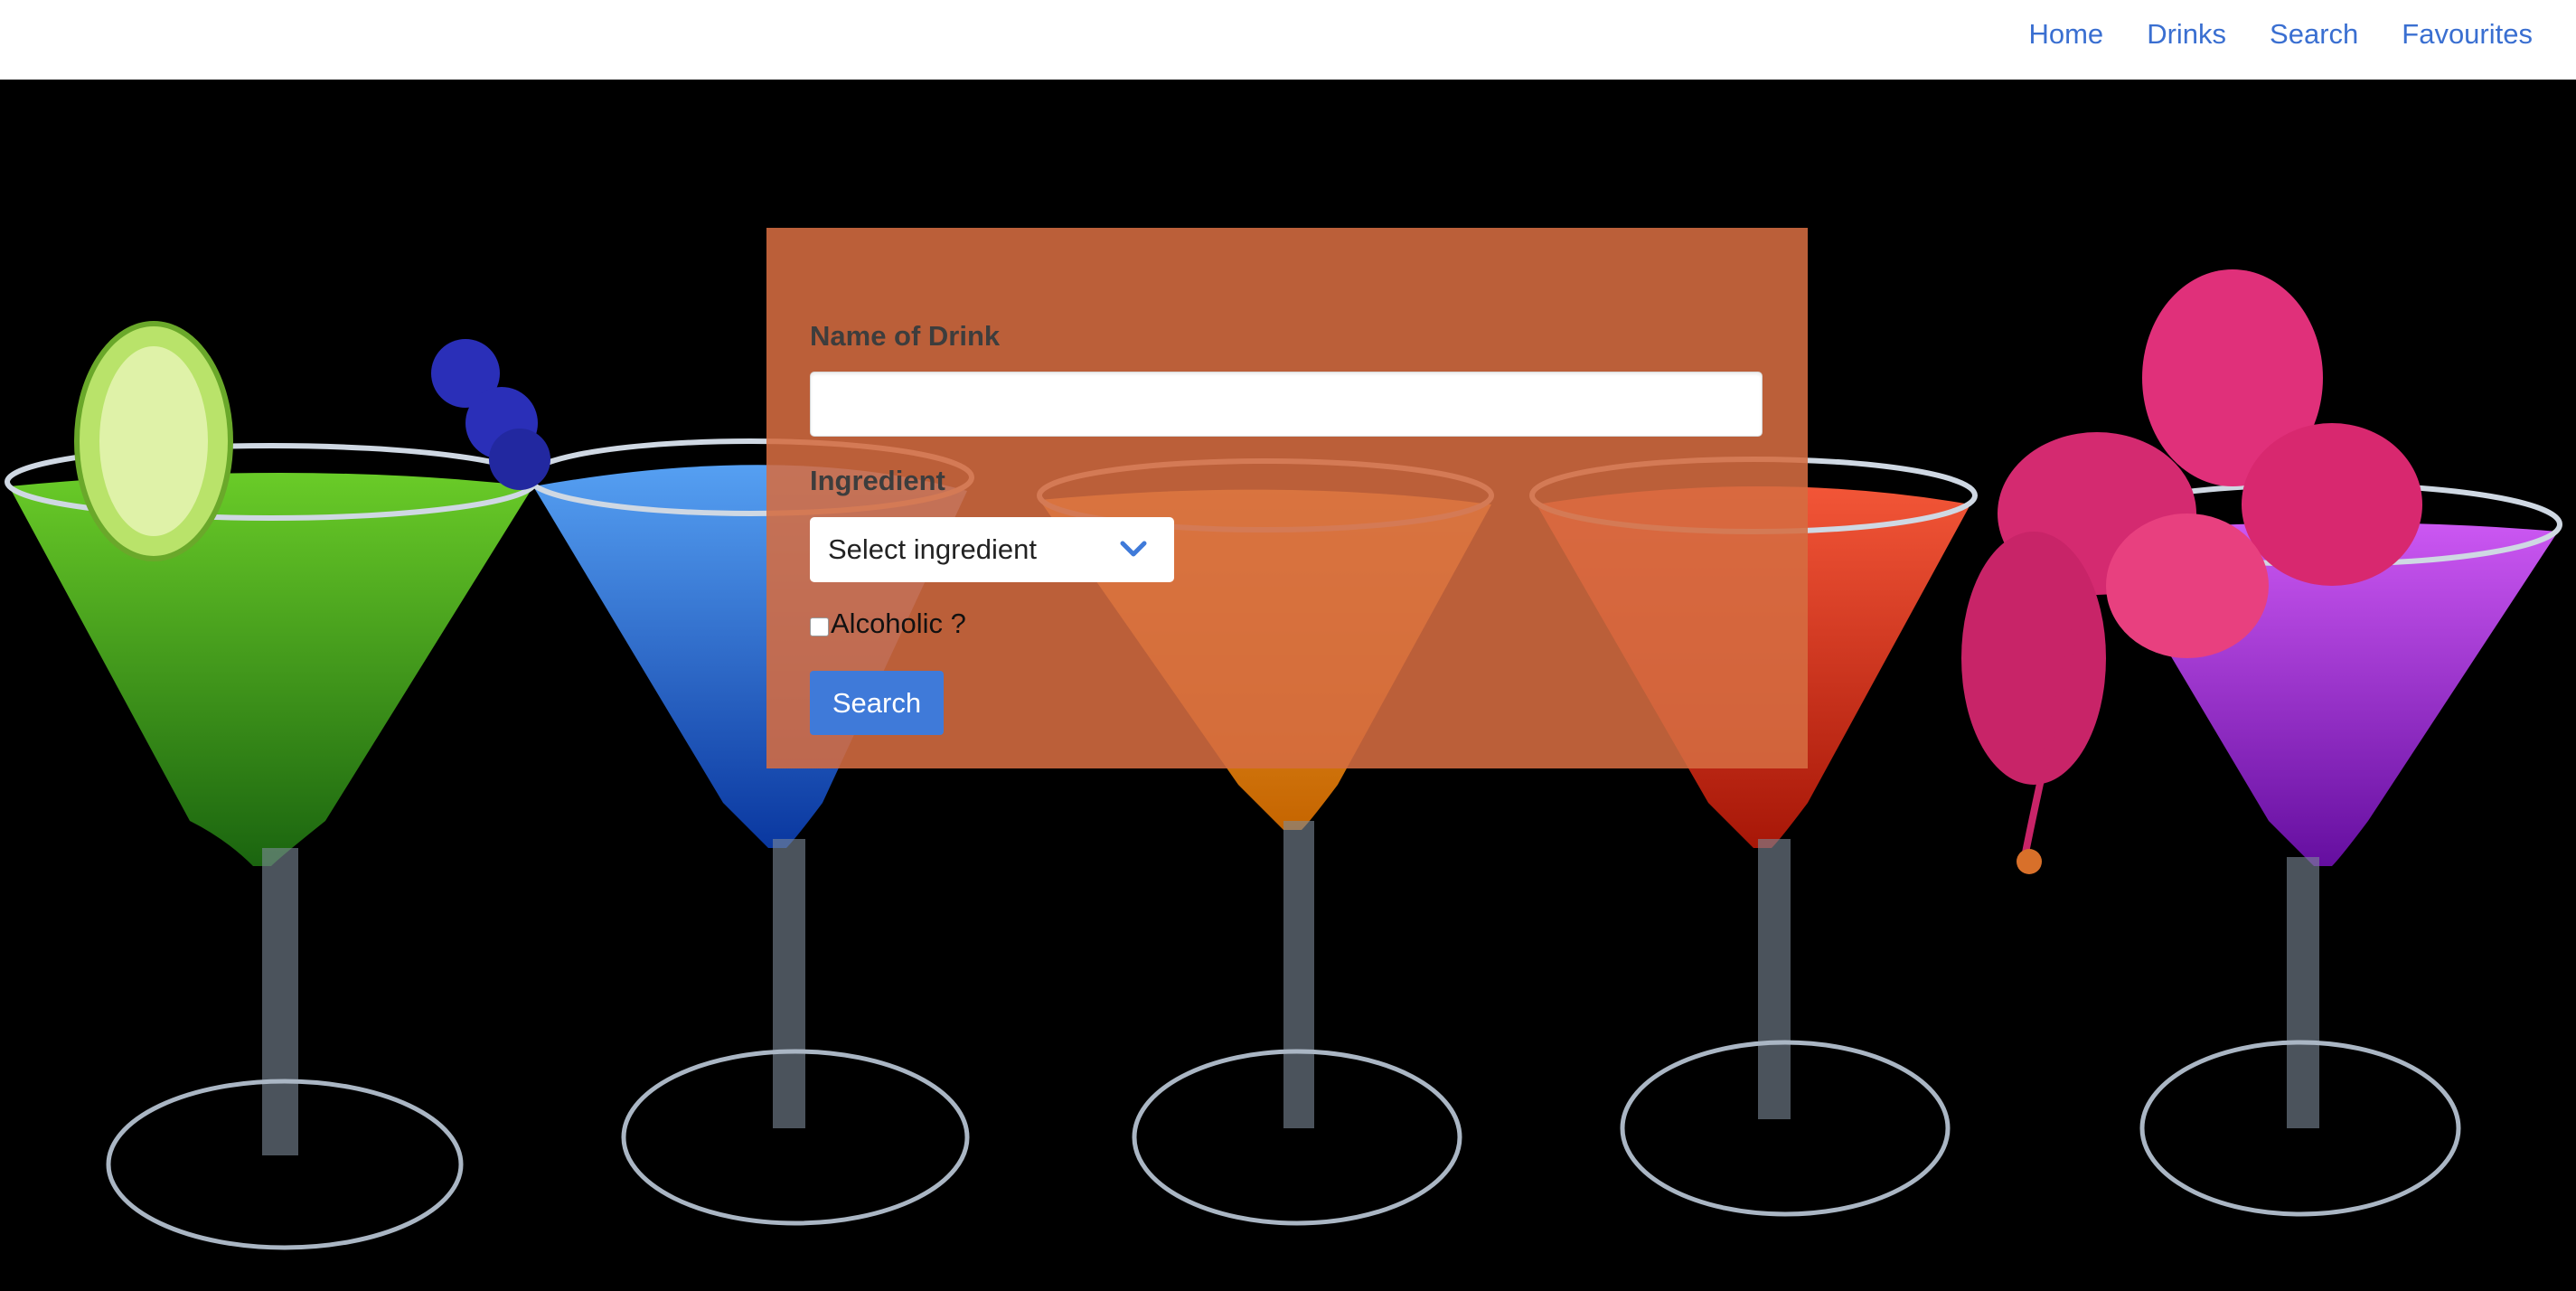 This screenshot has width=2576, height=1291. I want to click on green-cocktail-glass, so click(272, 785).